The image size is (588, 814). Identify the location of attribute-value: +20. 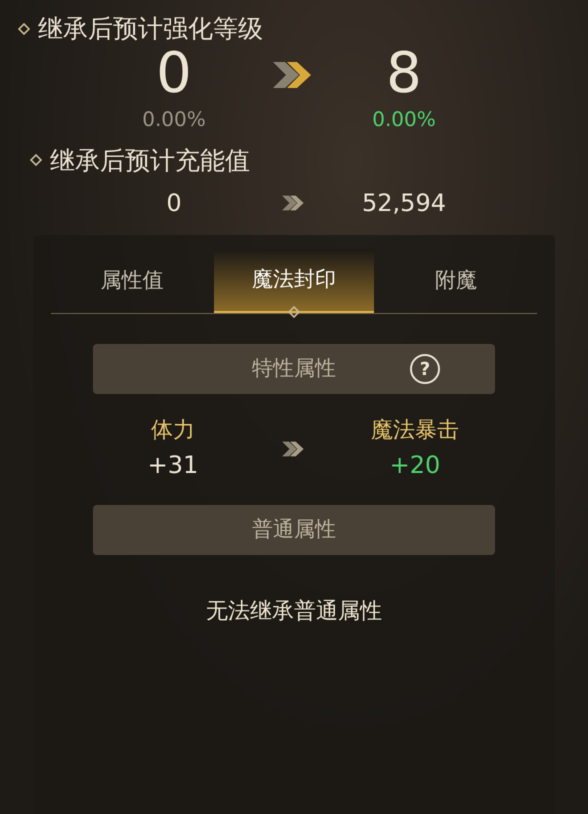
(415, 465).